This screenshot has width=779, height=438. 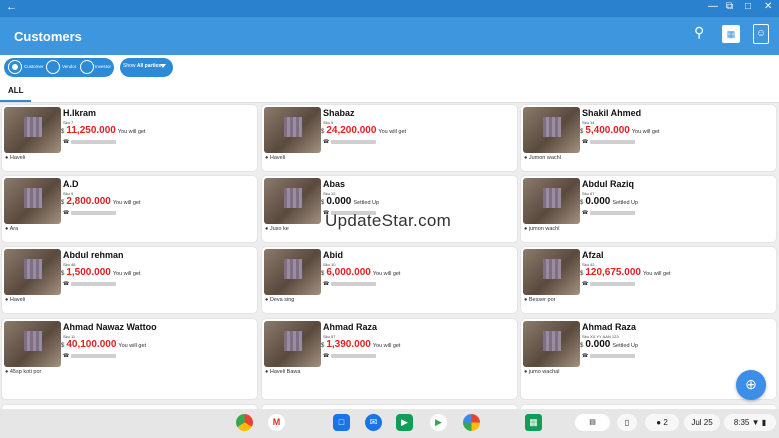 What do you see at coordinates (662, 422) in the screenshot?
I see `notification-tray: ● 2` at bounding box center [662, 422].